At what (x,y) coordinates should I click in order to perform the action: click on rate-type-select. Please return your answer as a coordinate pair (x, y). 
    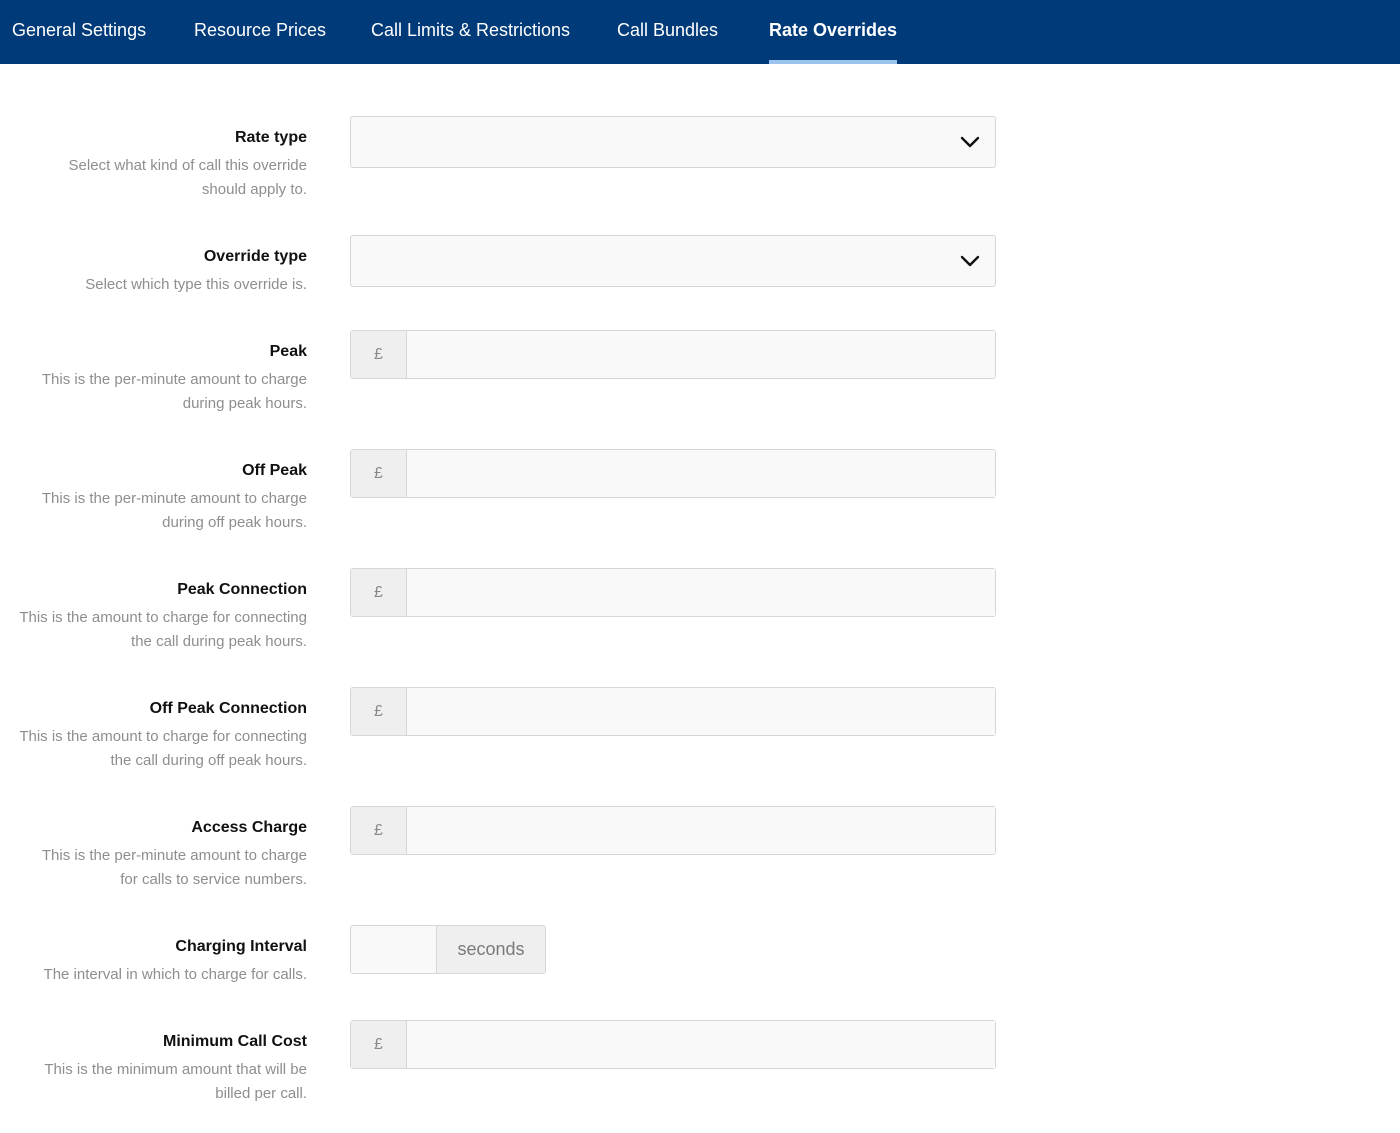
    Looking at the image, I should click on (673, 142).